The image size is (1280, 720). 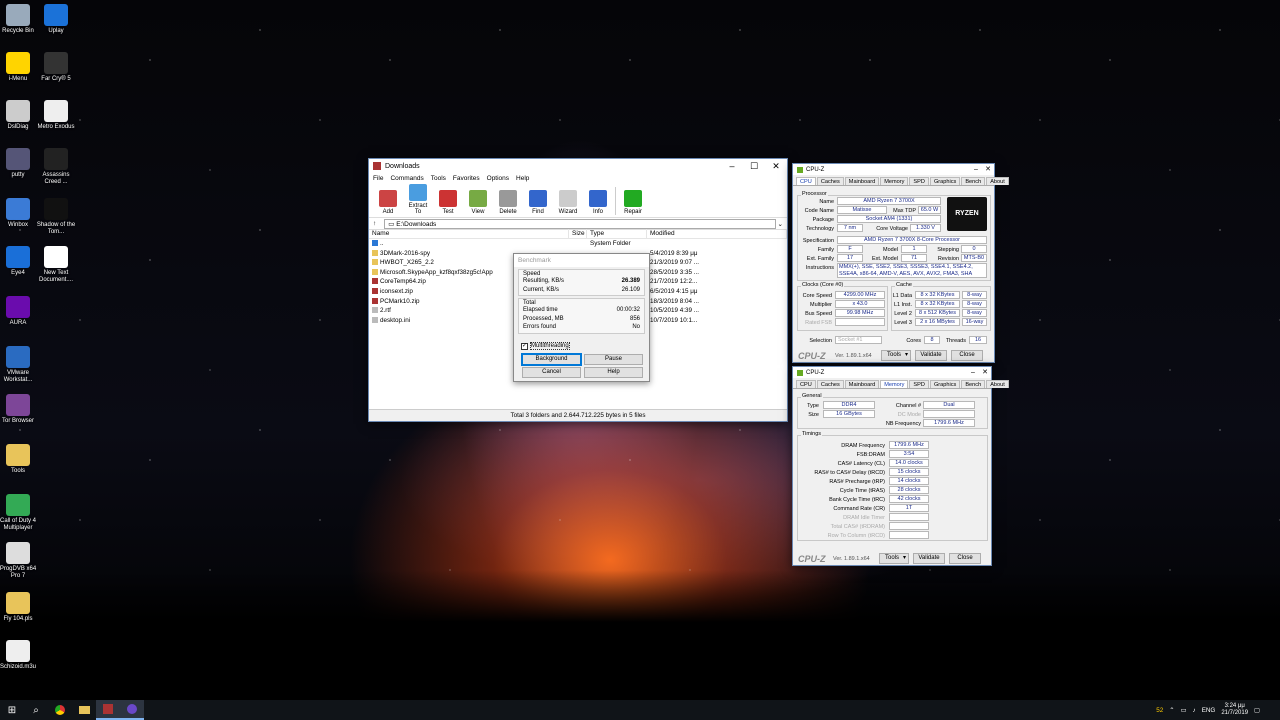 I want to click on tray-chevron-icon: ⌃, so click(x=1171, y=710).